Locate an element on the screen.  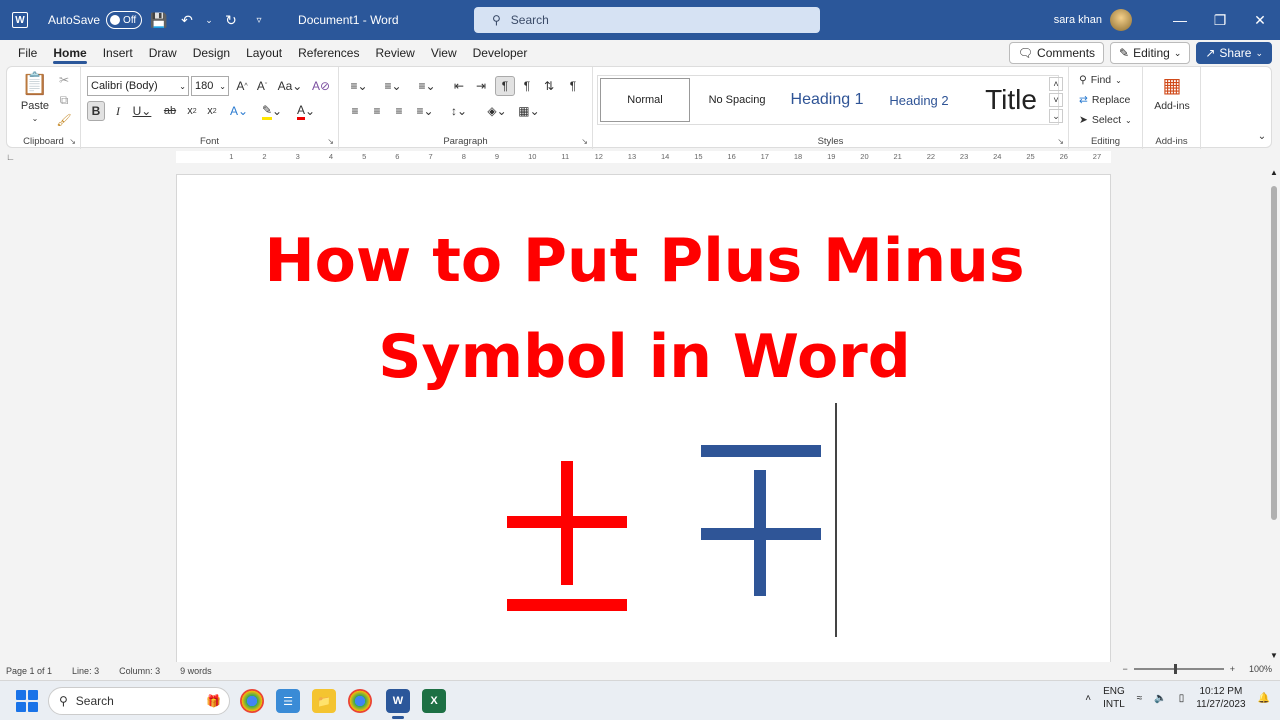
scroll-down-icon: ▼ is located at coordinates (1274, 655).